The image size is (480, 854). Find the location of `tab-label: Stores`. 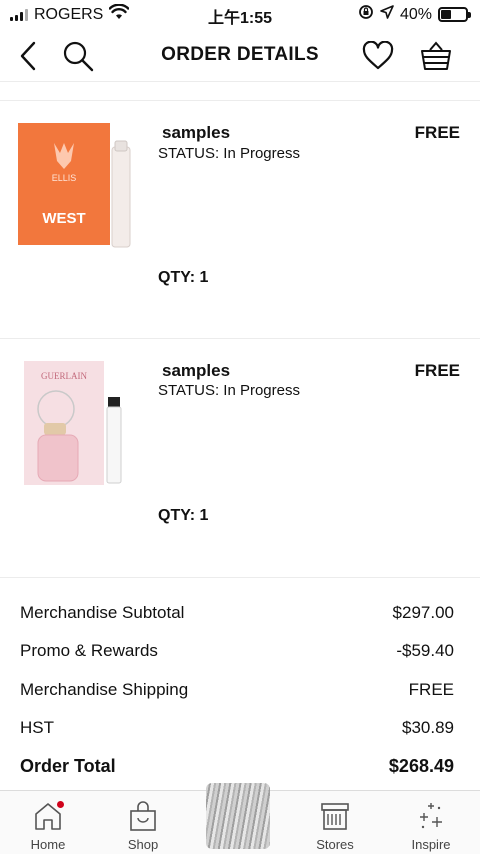

tab-label: Stores is located at coordinates (335, 844).